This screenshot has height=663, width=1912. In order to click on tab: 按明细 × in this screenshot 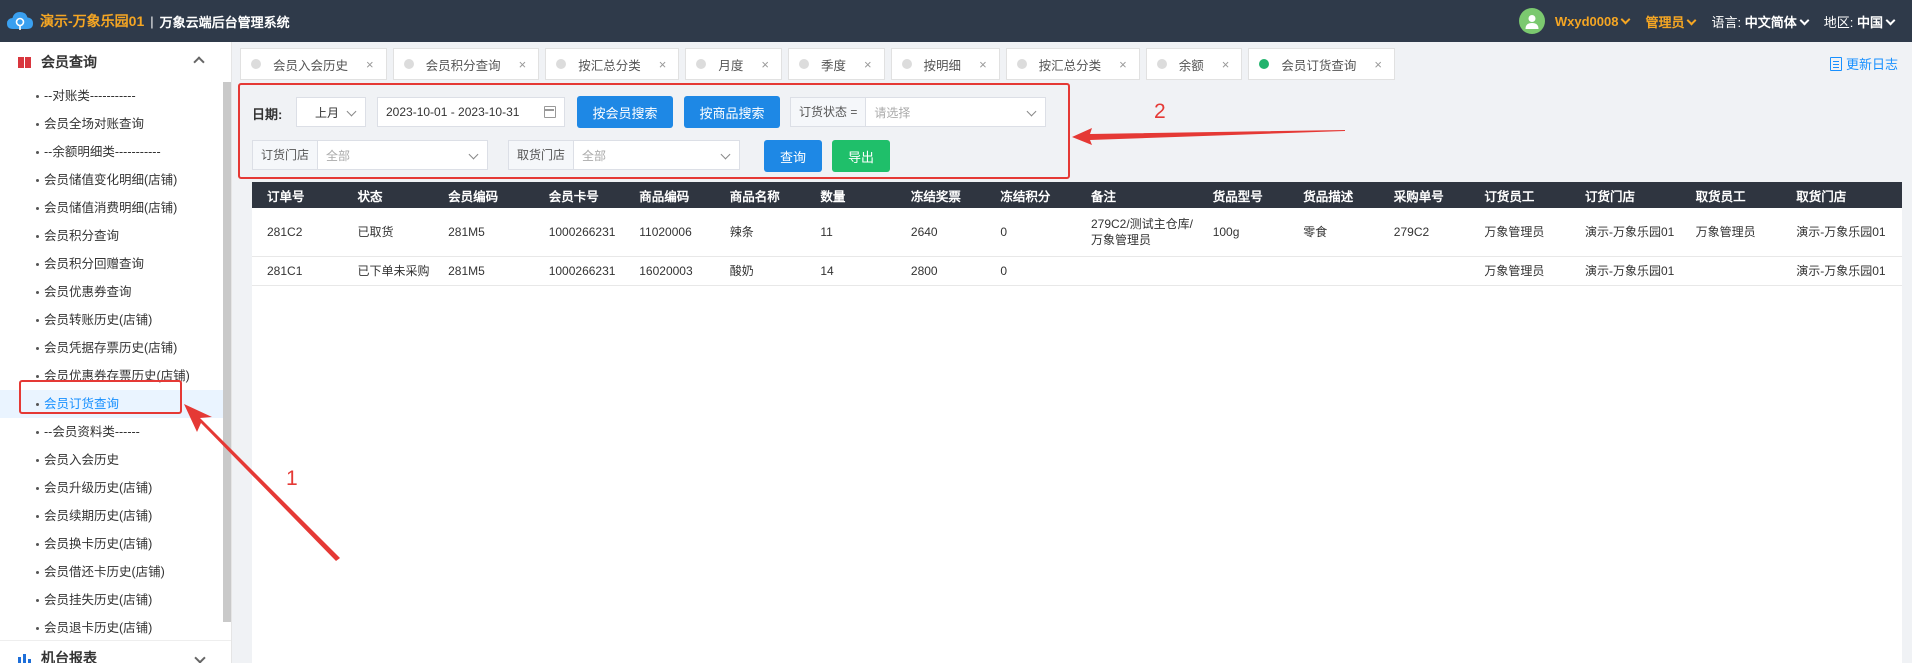, I will do `click(945, 64)`.